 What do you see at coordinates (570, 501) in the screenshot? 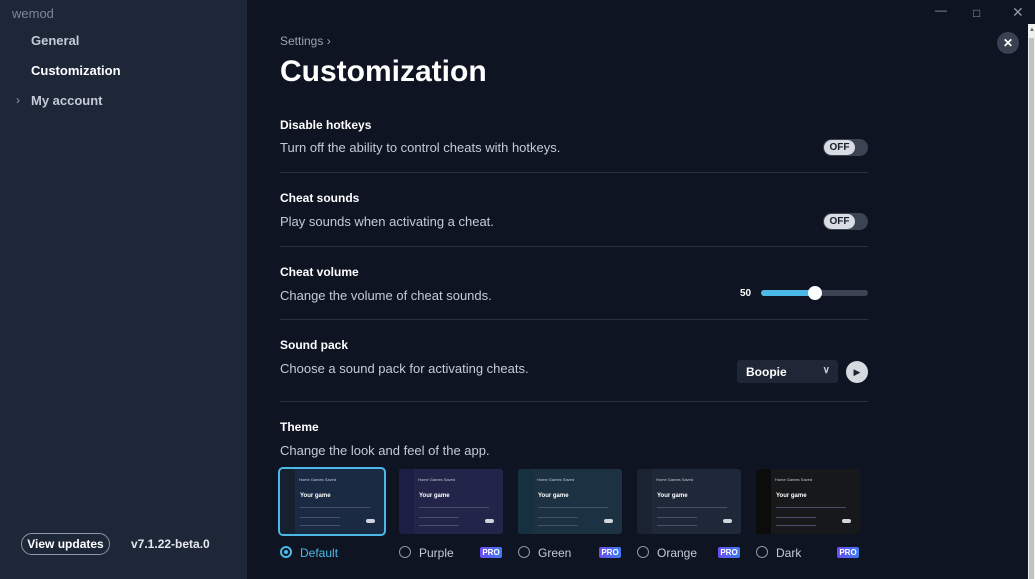
I see `theme-card-green: Home Games Saved Your game` at bounding box center [570, 501].